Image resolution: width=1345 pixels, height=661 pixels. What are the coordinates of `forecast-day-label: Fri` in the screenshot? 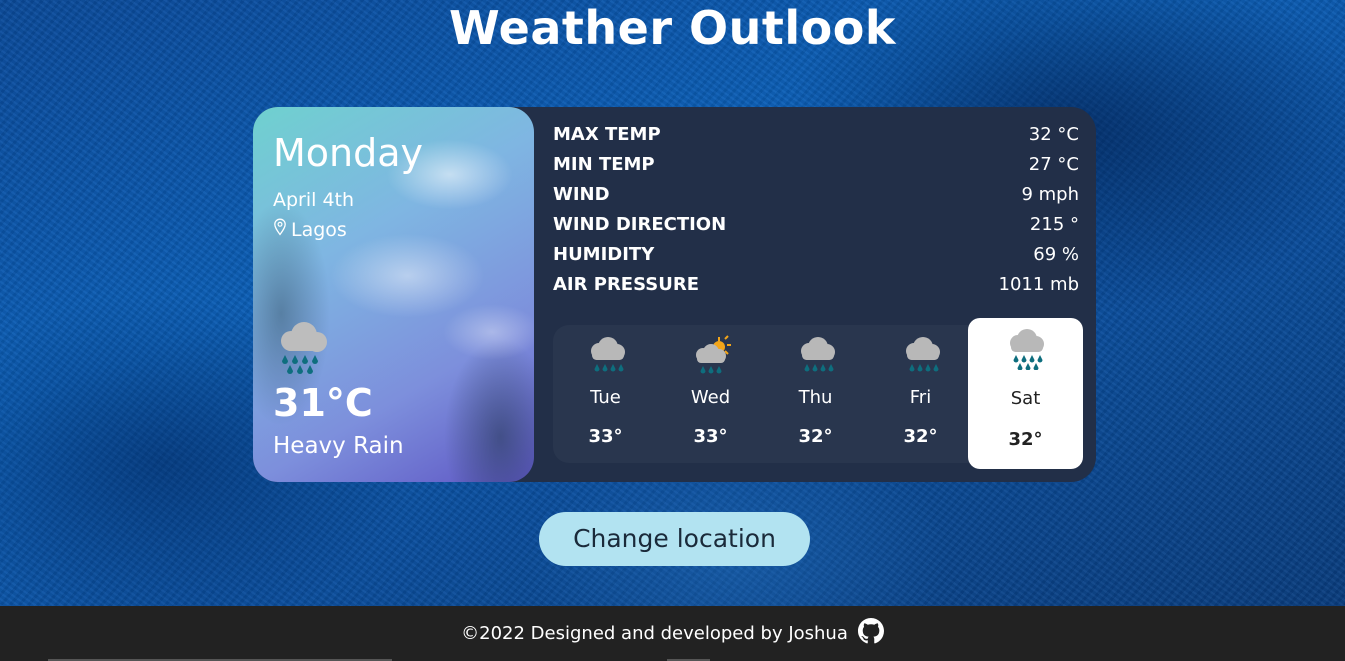 It's located at (920, 397).